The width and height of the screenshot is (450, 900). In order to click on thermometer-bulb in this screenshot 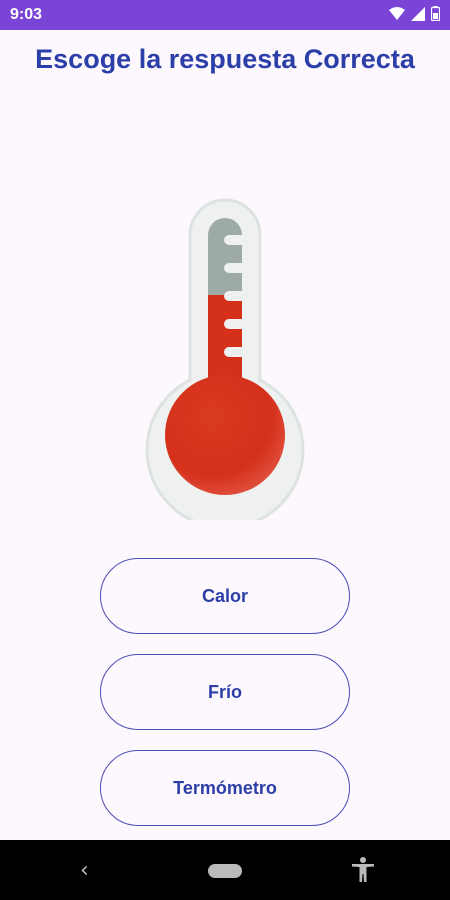, I will do `click(225, 435)`.